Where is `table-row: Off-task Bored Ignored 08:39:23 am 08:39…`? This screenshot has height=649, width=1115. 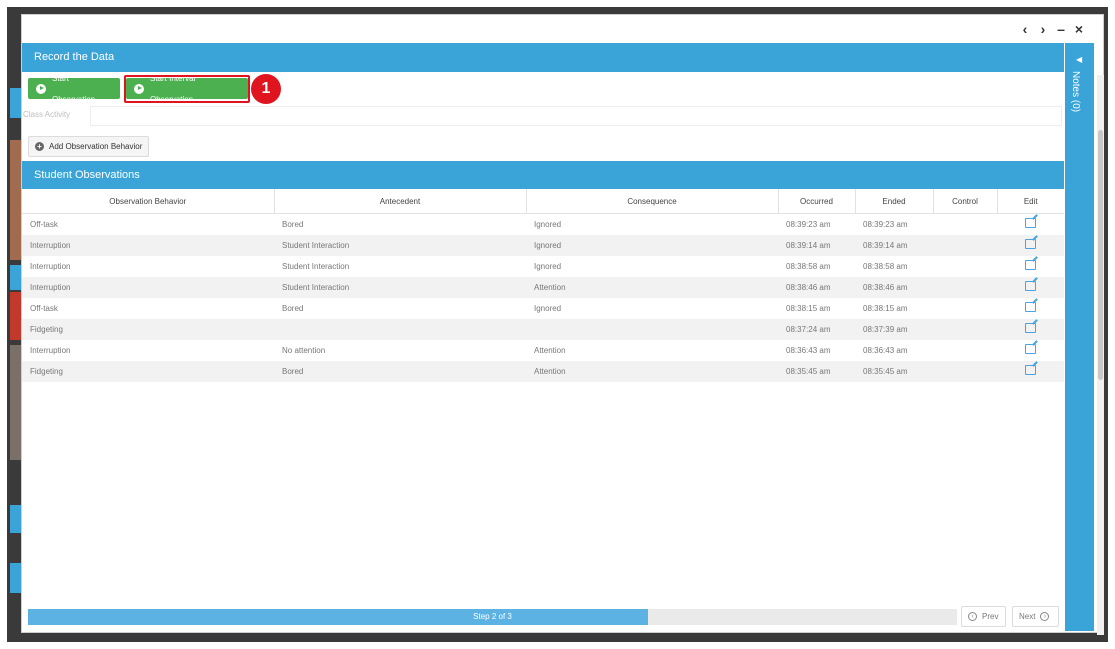 table-row: Off-task Bored Ignored 08:39:23 am 08:39… is located at coordinates (543, 224).